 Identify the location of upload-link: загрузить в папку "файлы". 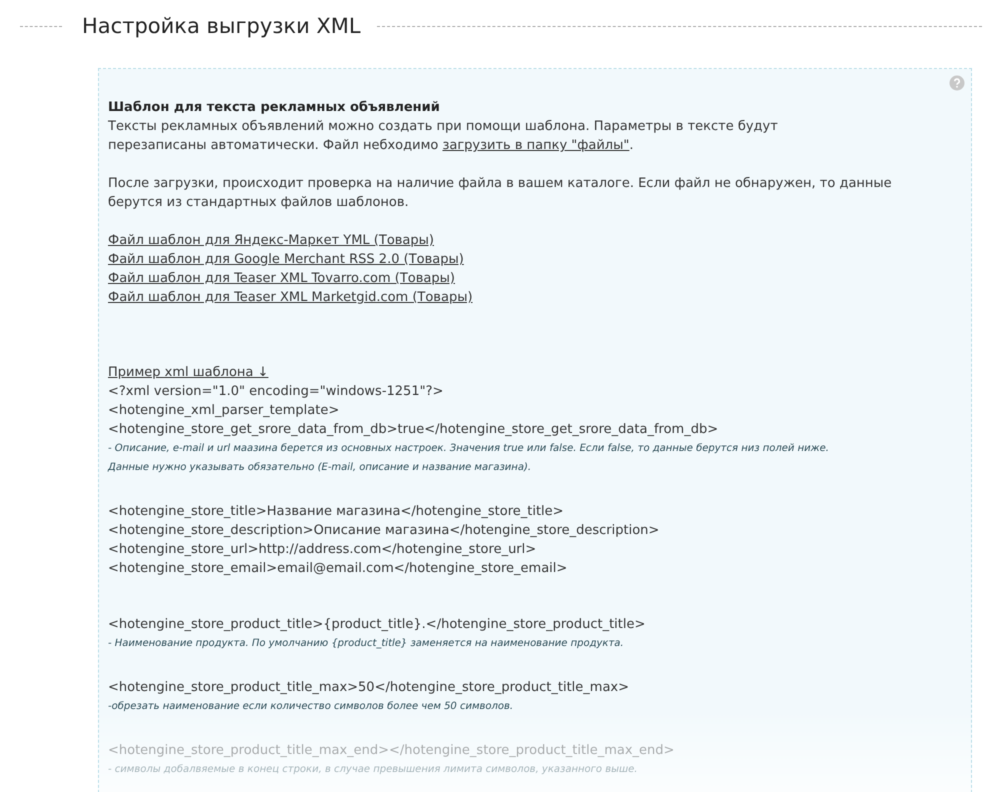
(536, 145).